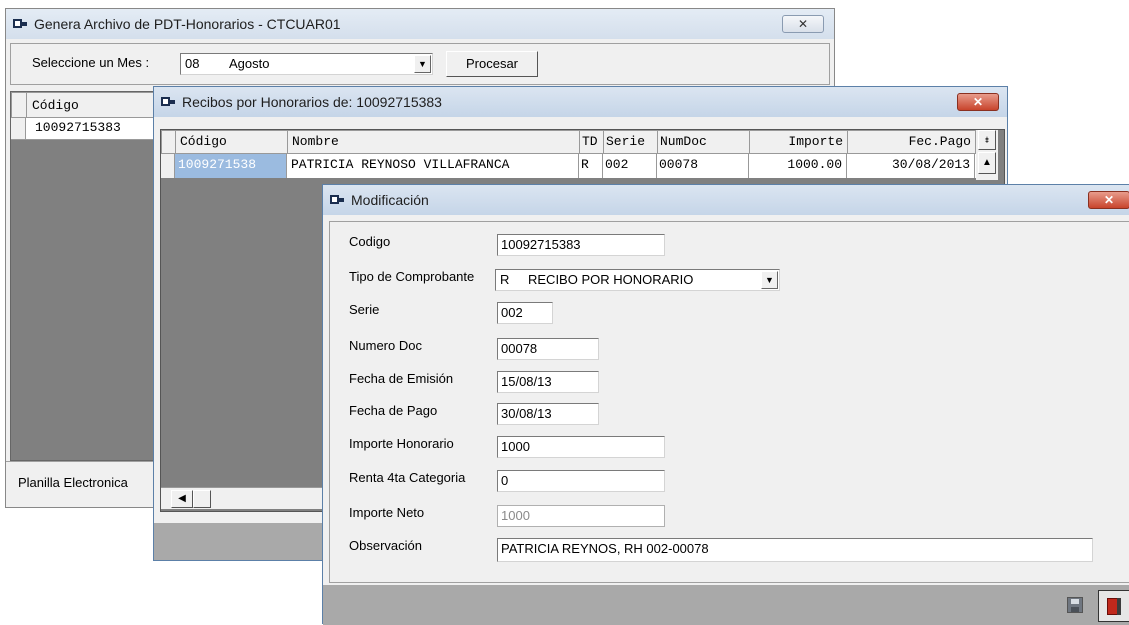 The image size is (1129, 625). I want to click on window-title-bar: Modificación ✕, so click(726, 200).